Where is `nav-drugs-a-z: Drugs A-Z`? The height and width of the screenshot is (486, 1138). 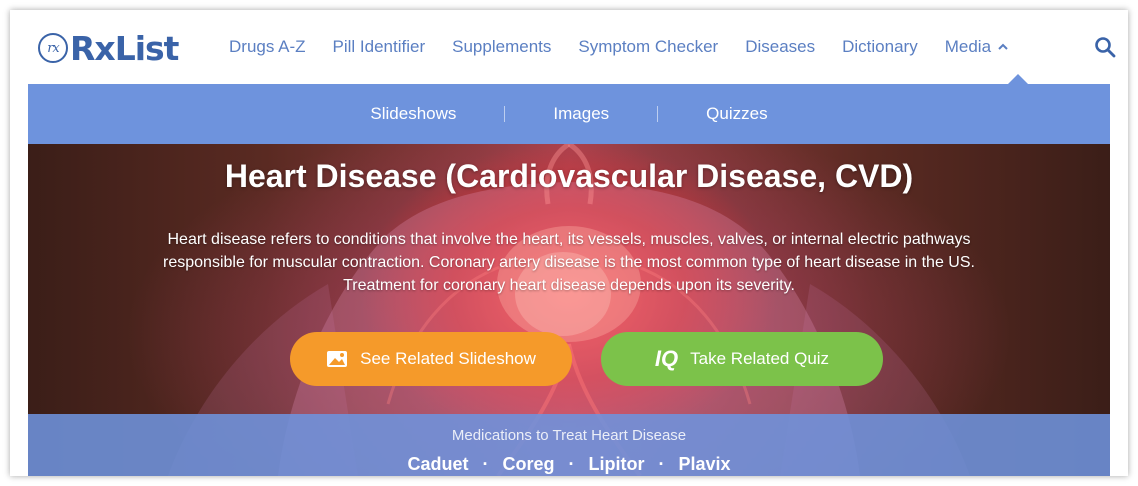
nav-drugs-a-z: Drugs A-Z is located at coordinates (267, 47).